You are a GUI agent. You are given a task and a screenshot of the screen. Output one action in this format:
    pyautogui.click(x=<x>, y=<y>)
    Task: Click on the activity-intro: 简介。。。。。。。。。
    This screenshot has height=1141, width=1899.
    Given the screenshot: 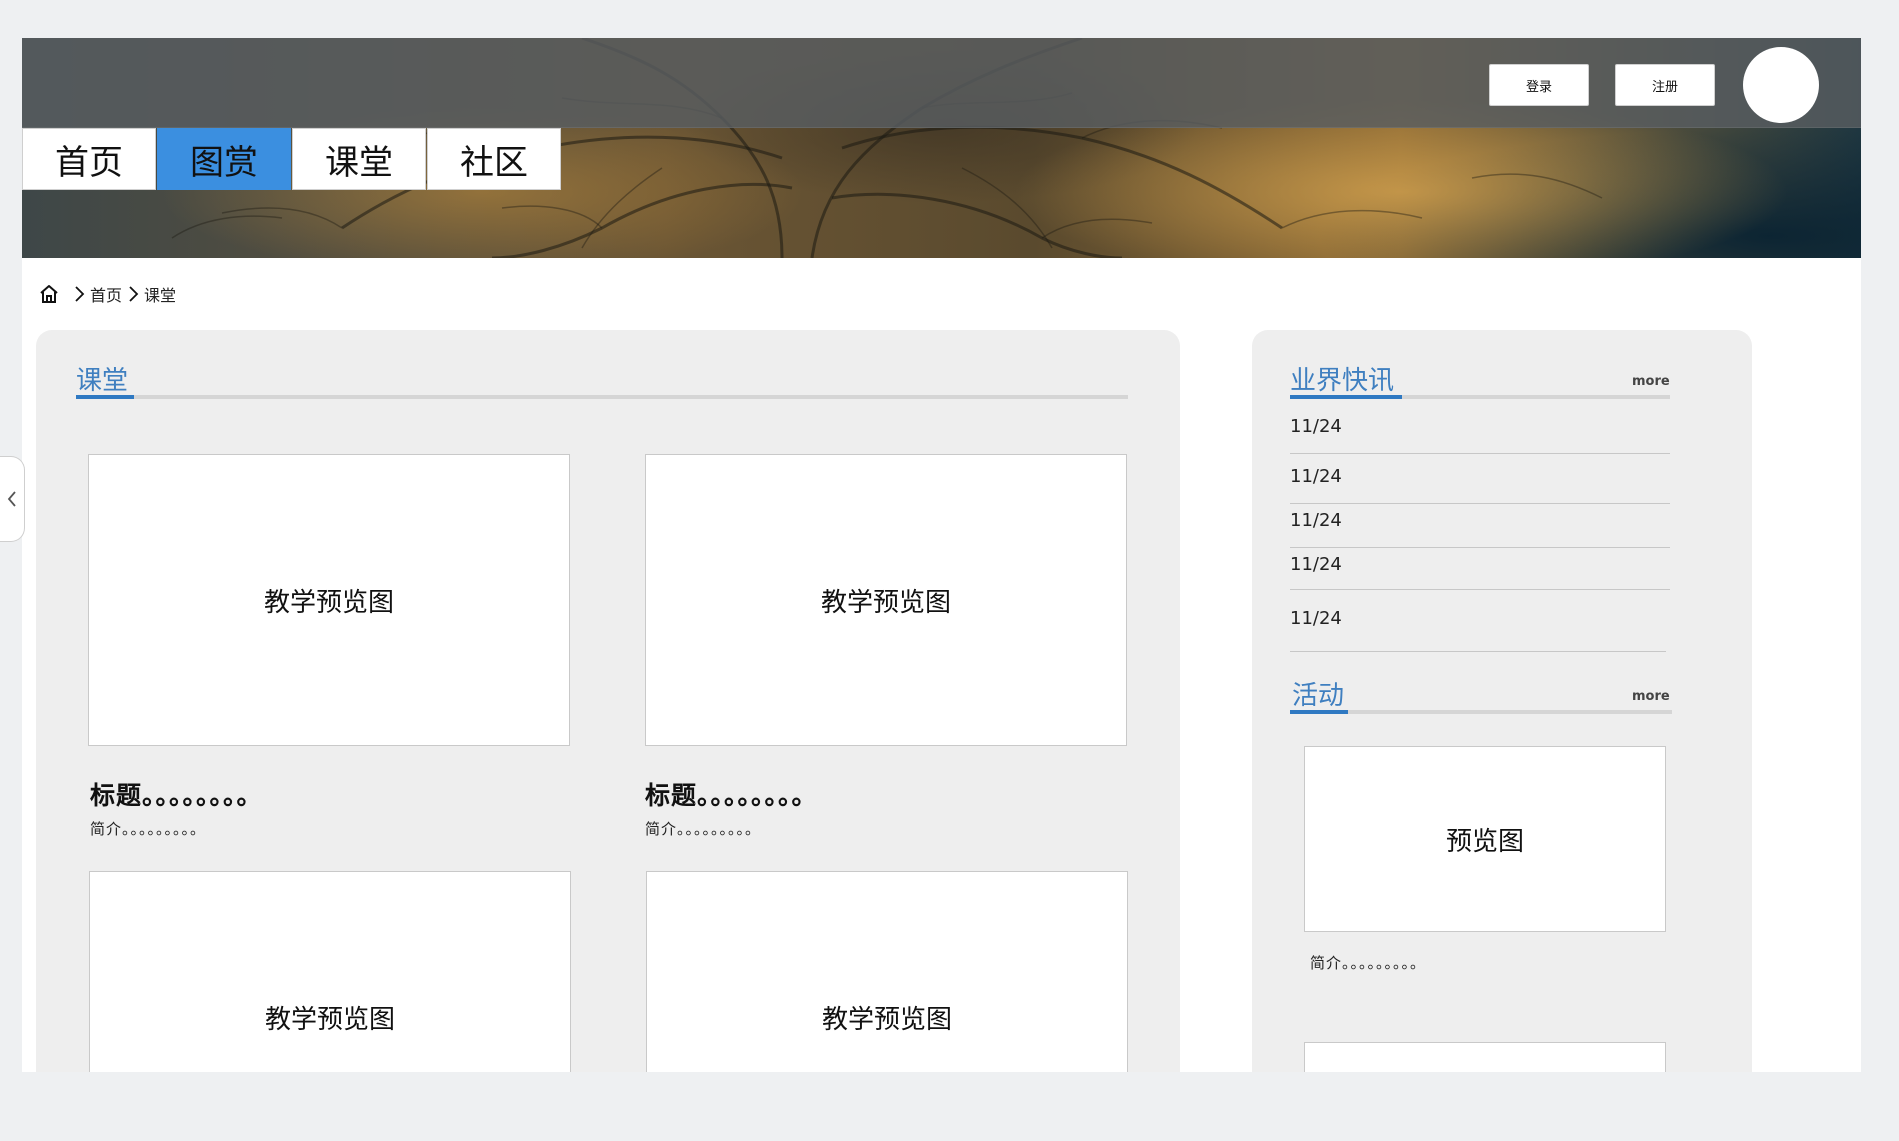 What is the action you would take?
    pyautogui.click(x=1368, y=963)
    